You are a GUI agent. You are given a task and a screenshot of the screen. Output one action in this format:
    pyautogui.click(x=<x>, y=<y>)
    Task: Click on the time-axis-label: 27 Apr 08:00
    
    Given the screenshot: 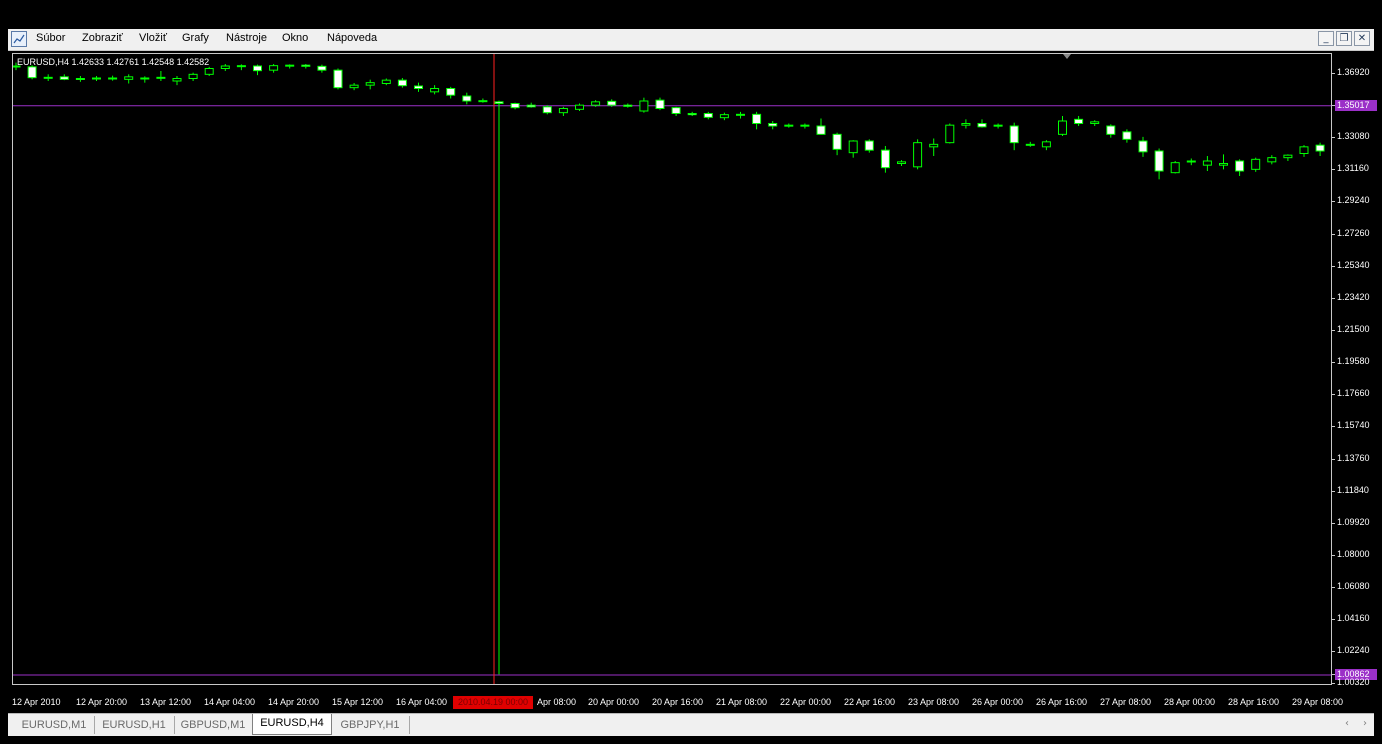 What is the action you would take?
    pyautogui.click(x=1126, y=702)
    